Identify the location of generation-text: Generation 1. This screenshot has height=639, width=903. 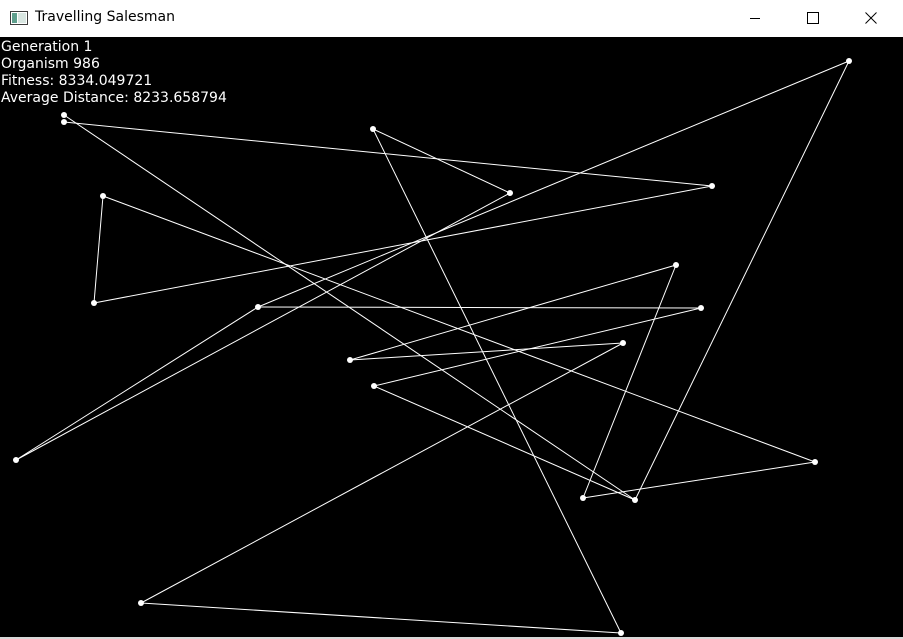
(47, 47).